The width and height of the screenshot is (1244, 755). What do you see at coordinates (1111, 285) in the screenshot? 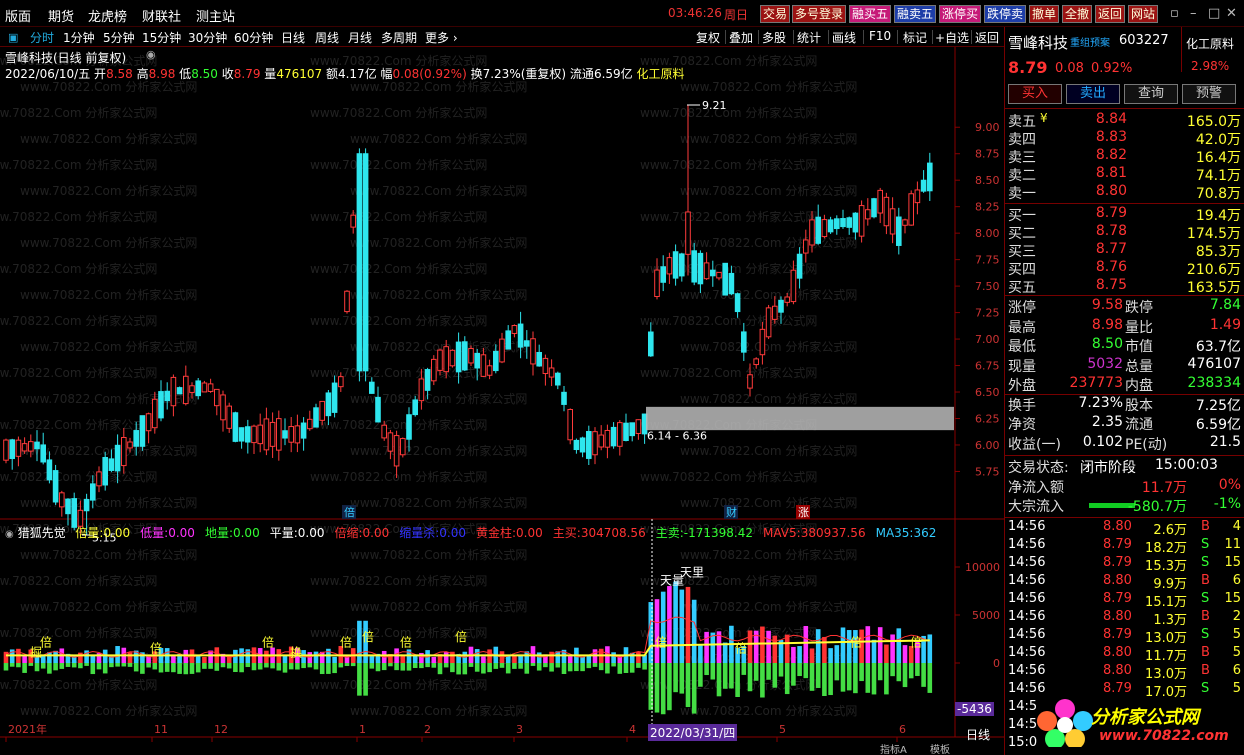
I see `orderbook-price: 8.75` at bounding box center [1111, 285].